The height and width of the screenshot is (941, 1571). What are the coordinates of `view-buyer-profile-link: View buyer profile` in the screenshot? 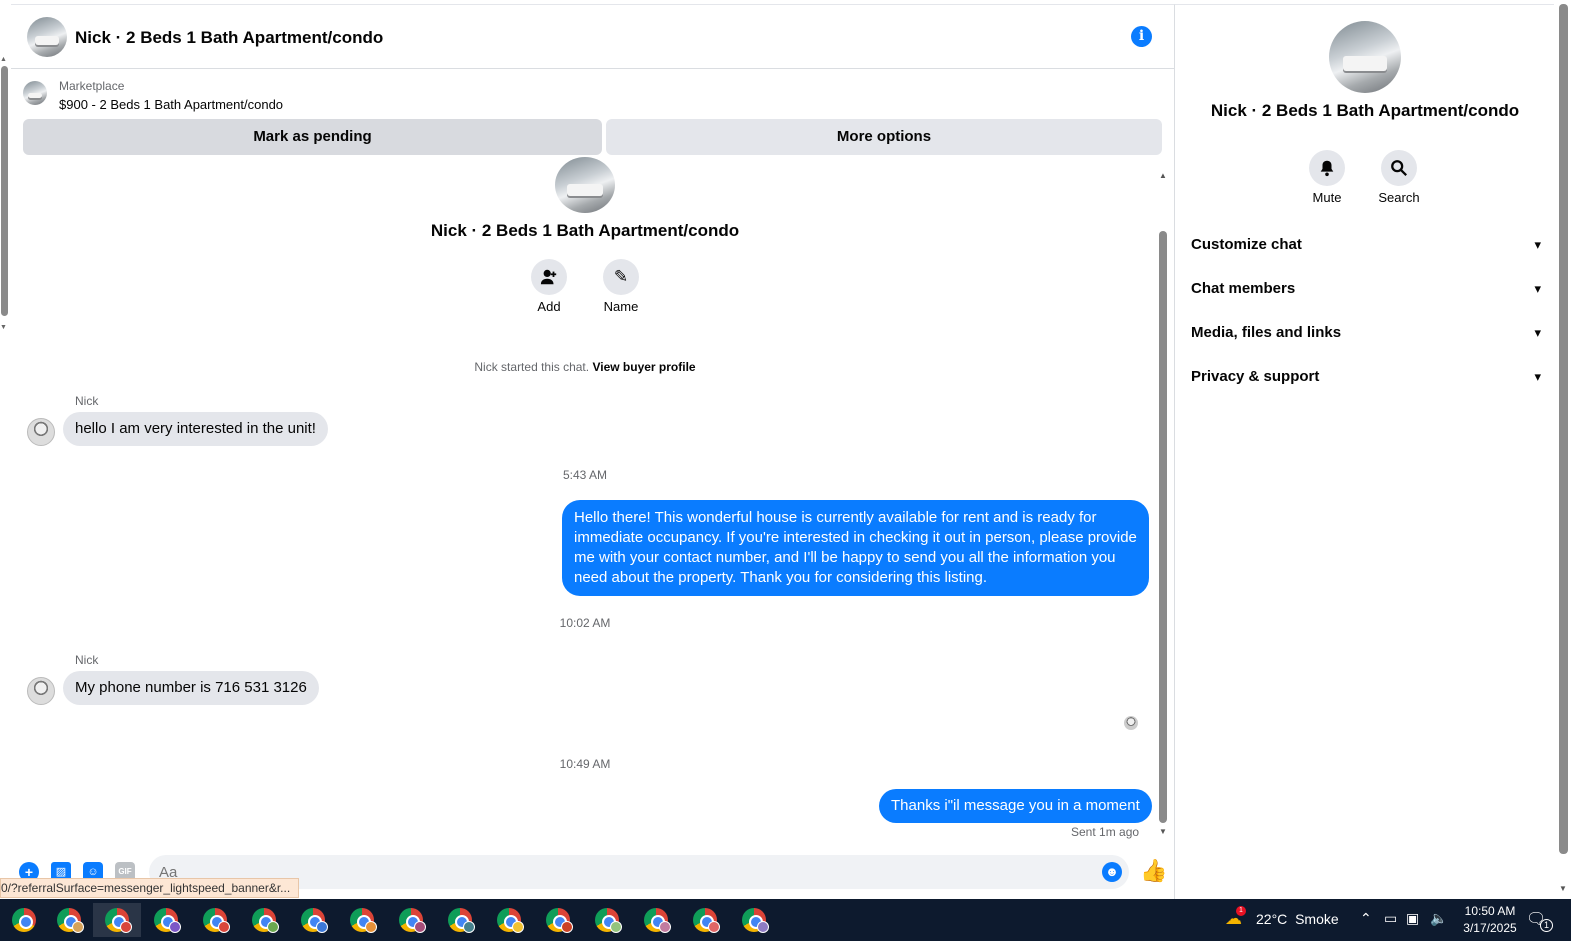 It's located at (643, 367).